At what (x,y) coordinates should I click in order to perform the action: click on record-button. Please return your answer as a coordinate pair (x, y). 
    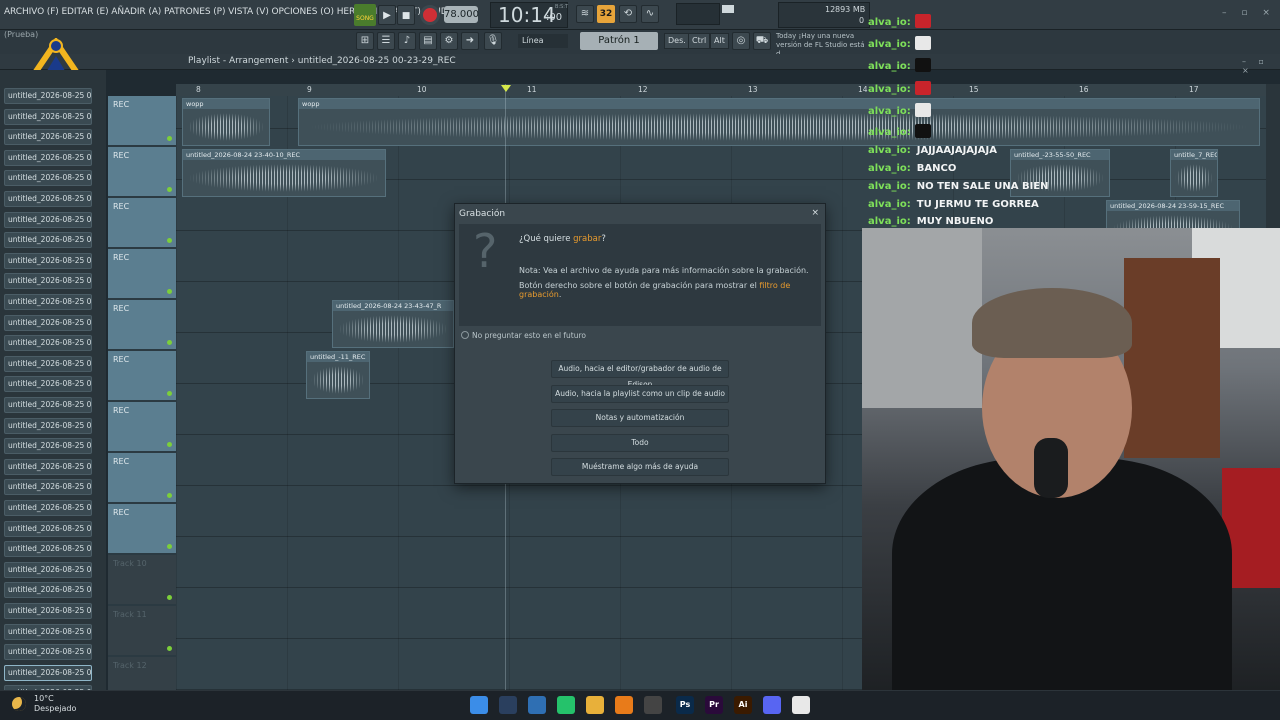
    Looking at the image, I should click on (430, 15).